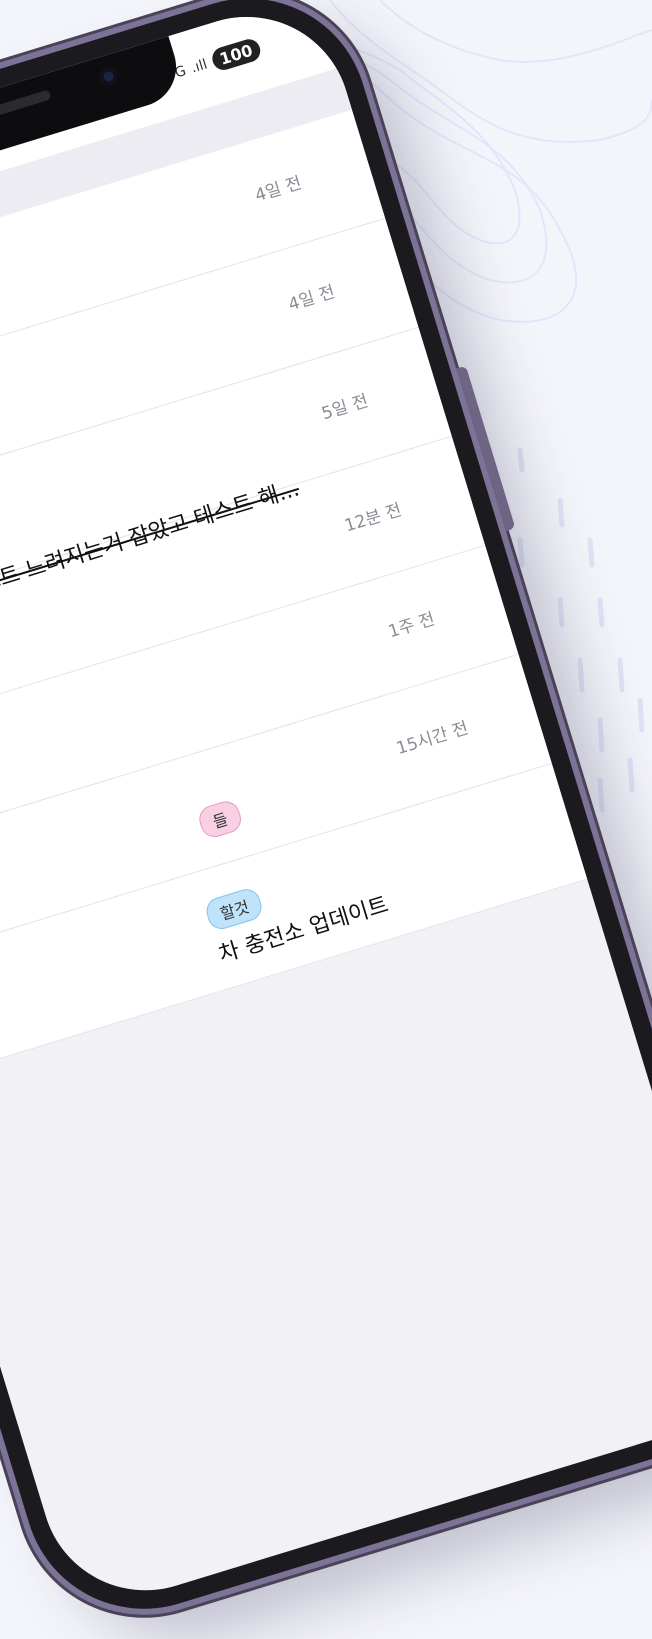 The height and width of the screenshot is (1639, 652). Describe the element at coordinates (432, 739) in the screenshot. I see `item-time: 15시간 전` at that location.